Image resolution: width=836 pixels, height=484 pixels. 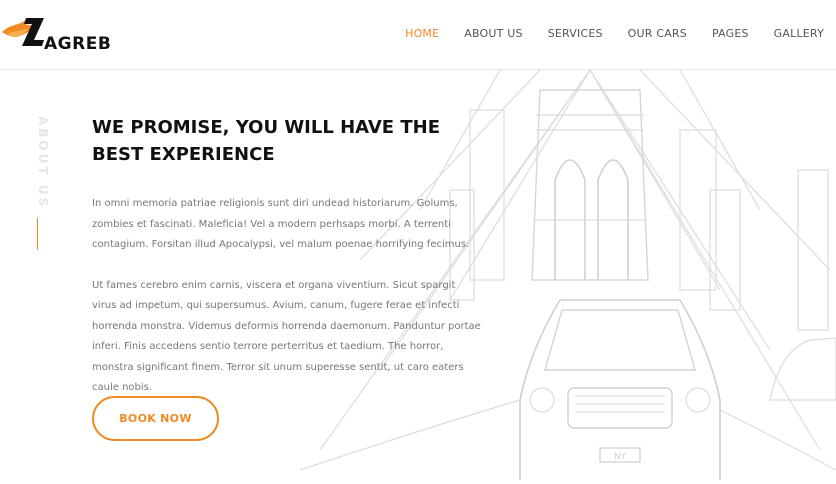 I want to click on nav-about-us: ABOUT US, so click(x=493, y=33).